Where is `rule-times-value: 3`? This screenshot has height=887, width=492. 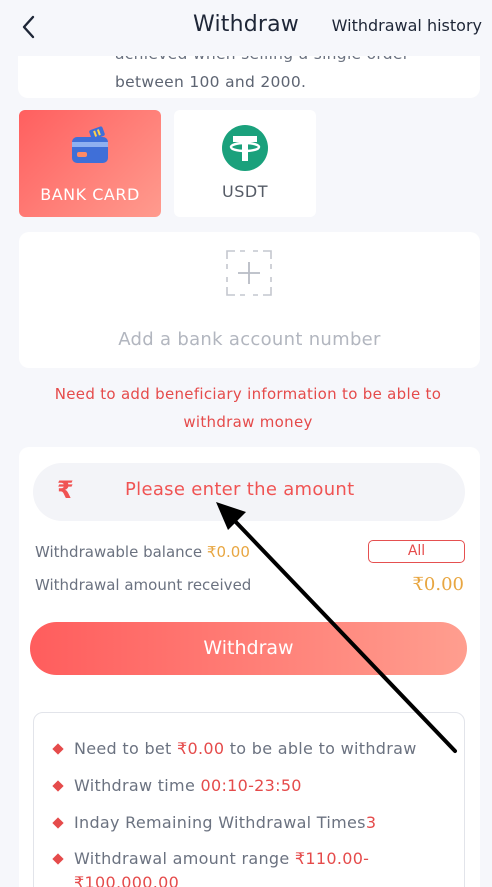
rule-times-value: 3 is located at coordinates (371, 822).